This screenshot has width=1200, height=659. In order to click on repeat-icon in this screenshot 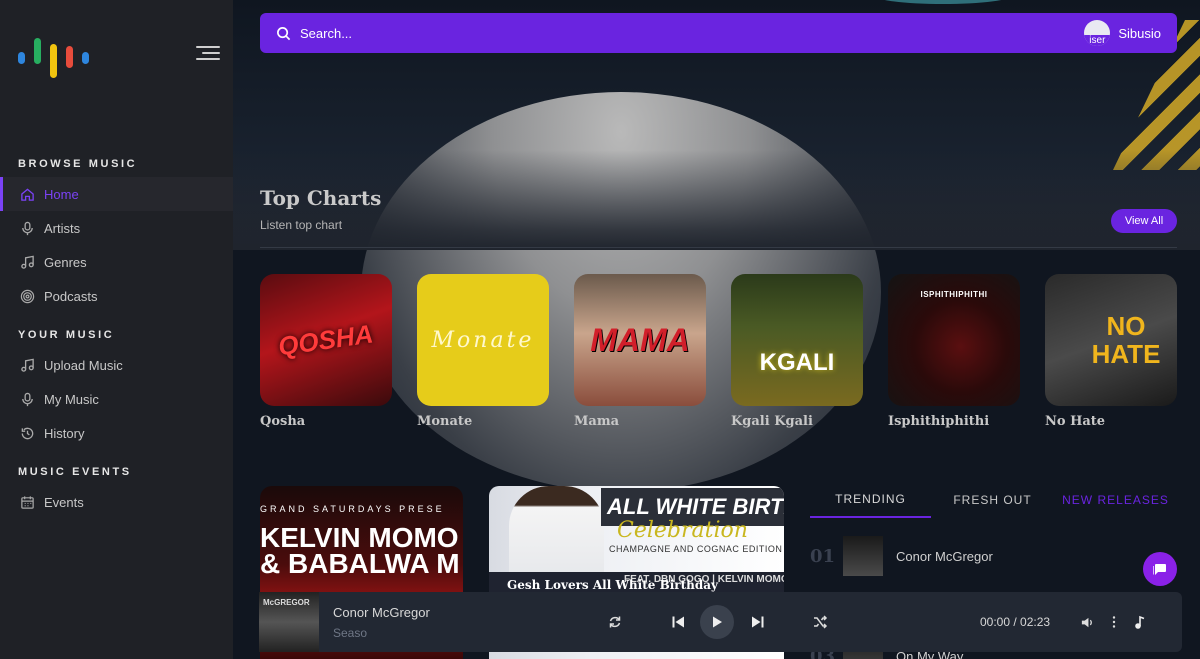, I will do `click(615, 622)`.